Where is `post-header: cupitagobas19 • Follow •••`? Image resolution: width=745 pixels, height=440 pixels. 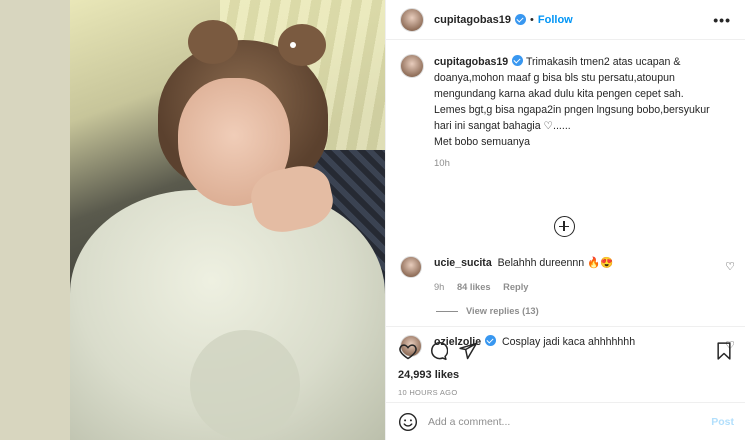 post-header: cupitagobas19 • Follow ••• is located at coordinates (565, 20).